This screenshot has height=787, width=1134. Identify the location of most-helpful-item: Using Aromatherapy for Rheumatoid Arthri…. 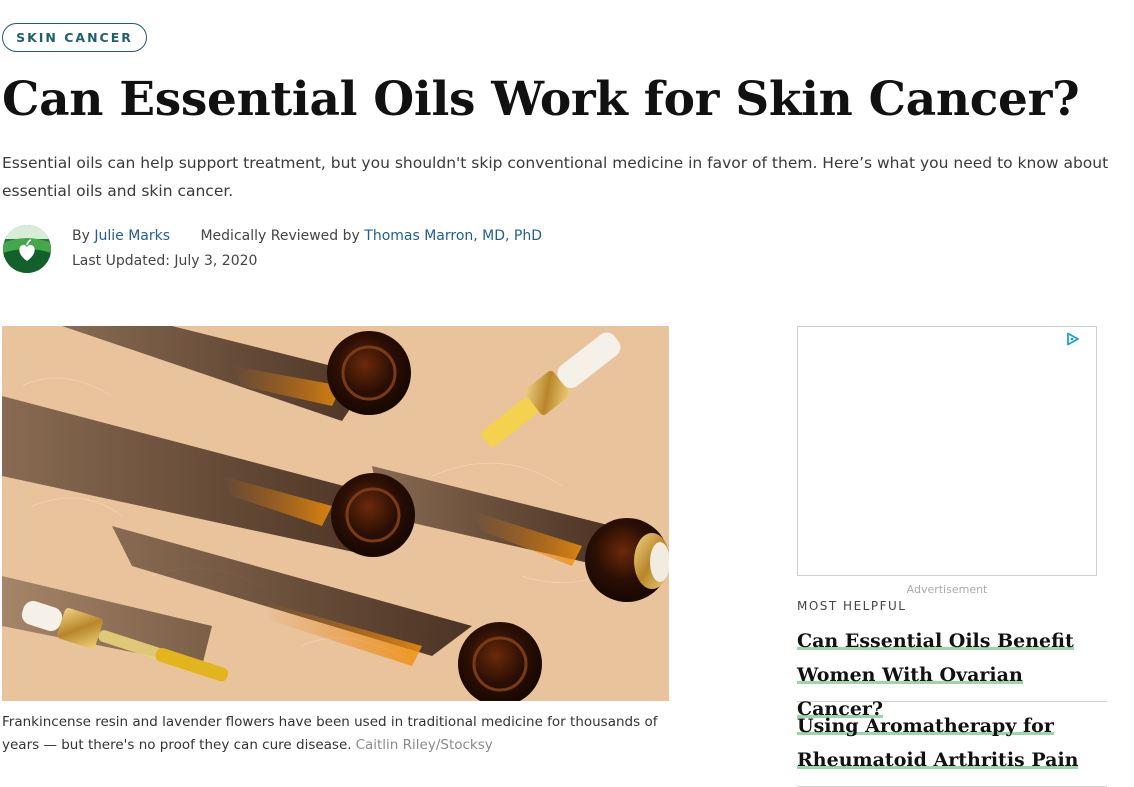
(952, 748).